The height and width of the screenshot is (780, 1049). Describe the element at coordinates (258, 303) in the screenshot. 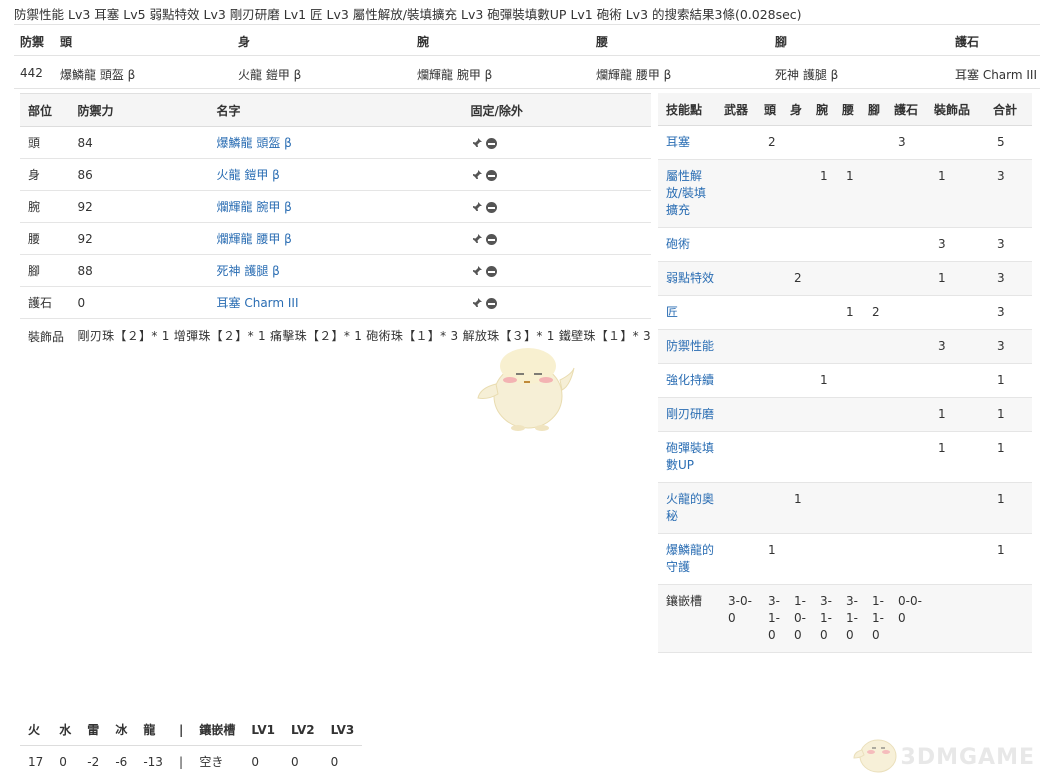

I see `armor-link: 耳塞 Charm III` at that location.